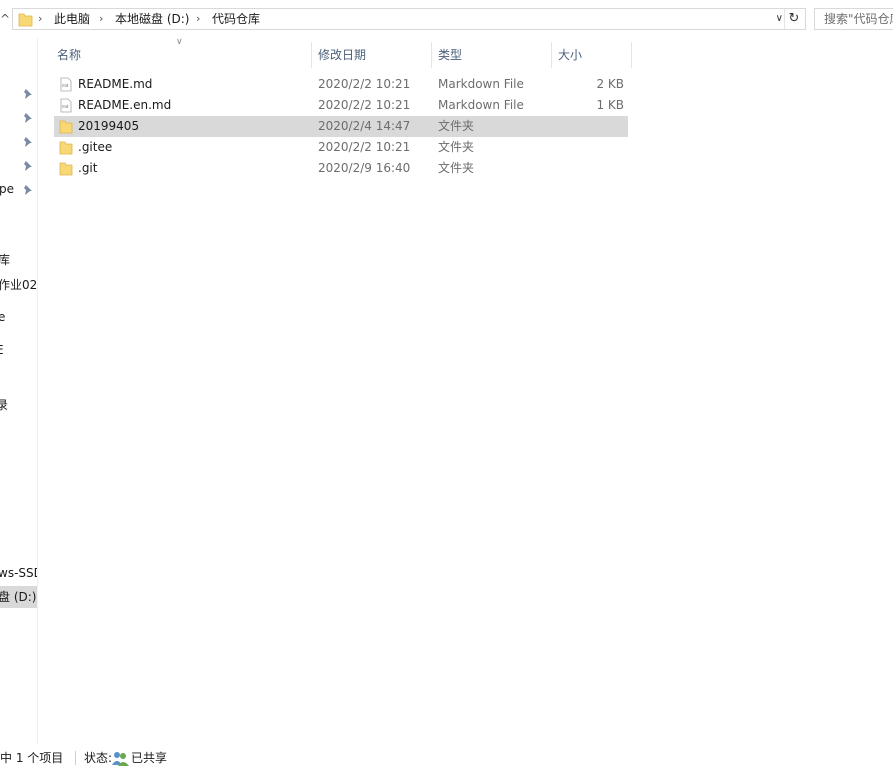 Image resolution: width=893 pixels, height=771 pixels. What do you see at coordinates (7, 189) in the screenshot?
I see `nav-item-pinned: pe` at bounding box center [7, 189].